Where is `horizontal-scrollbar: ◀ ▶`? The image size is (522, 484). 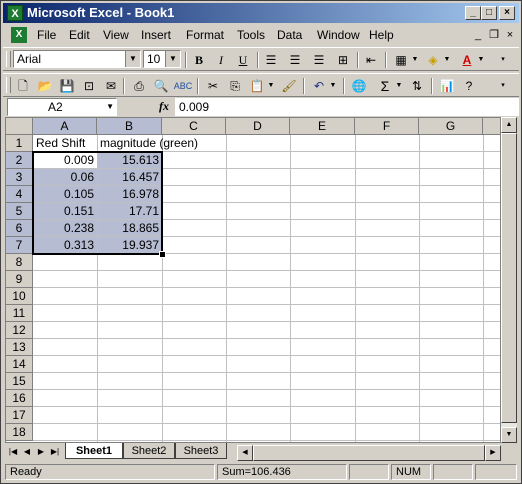 horizontal-scrollbar: ◀ ▶ is located at coordinates (369, 453).